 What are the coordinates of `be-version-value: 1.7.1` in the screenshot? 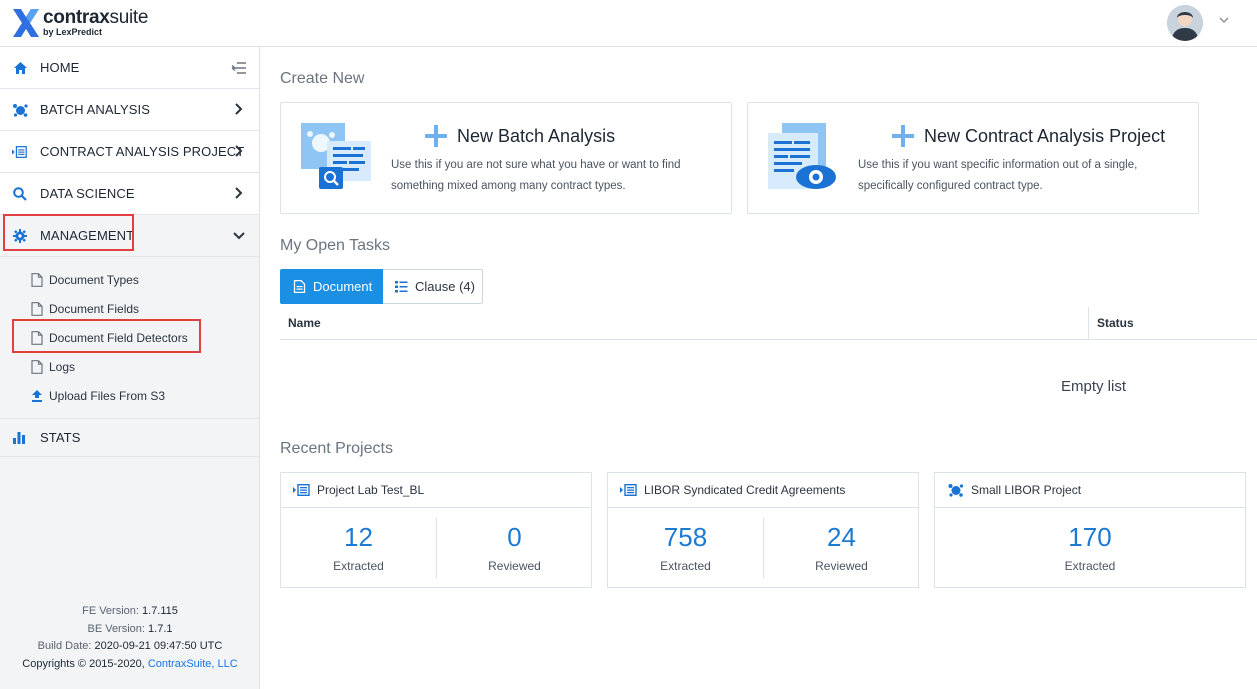 It's located at (160, 628).